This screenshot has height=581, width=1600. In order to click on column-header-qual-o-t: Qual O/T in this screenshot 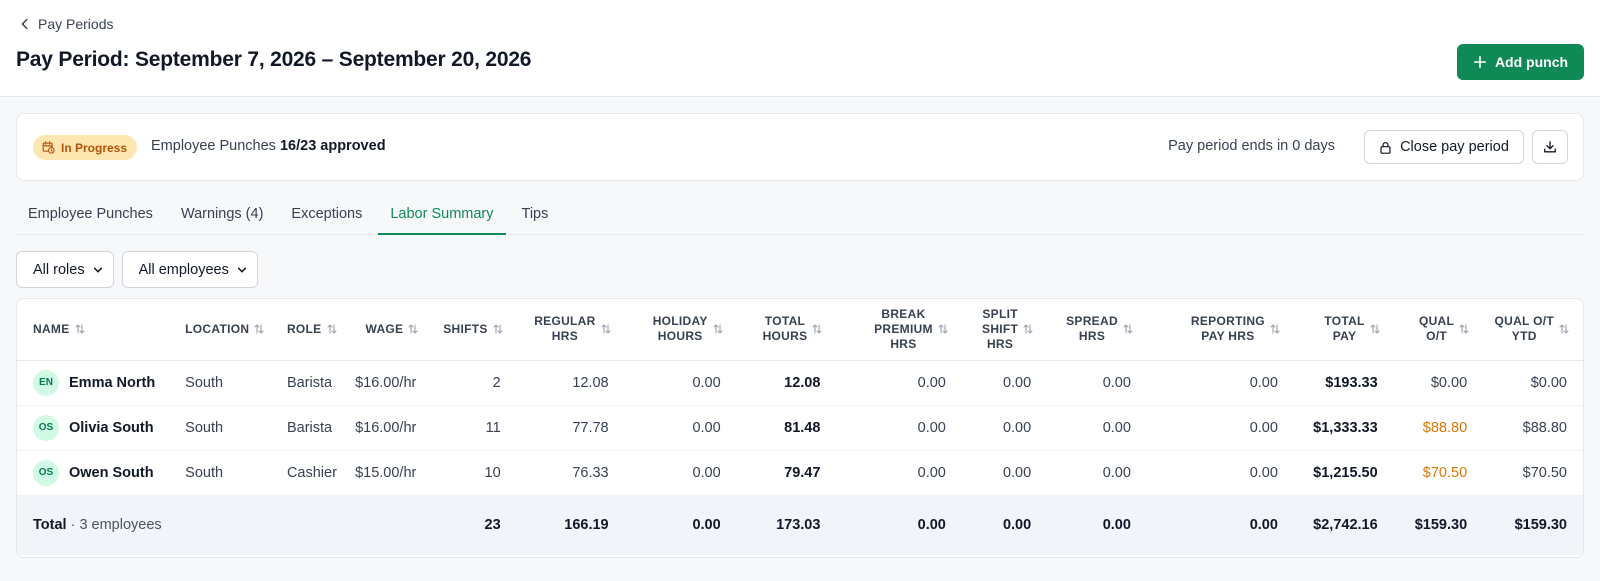, I will do `click(1438, 330)`.